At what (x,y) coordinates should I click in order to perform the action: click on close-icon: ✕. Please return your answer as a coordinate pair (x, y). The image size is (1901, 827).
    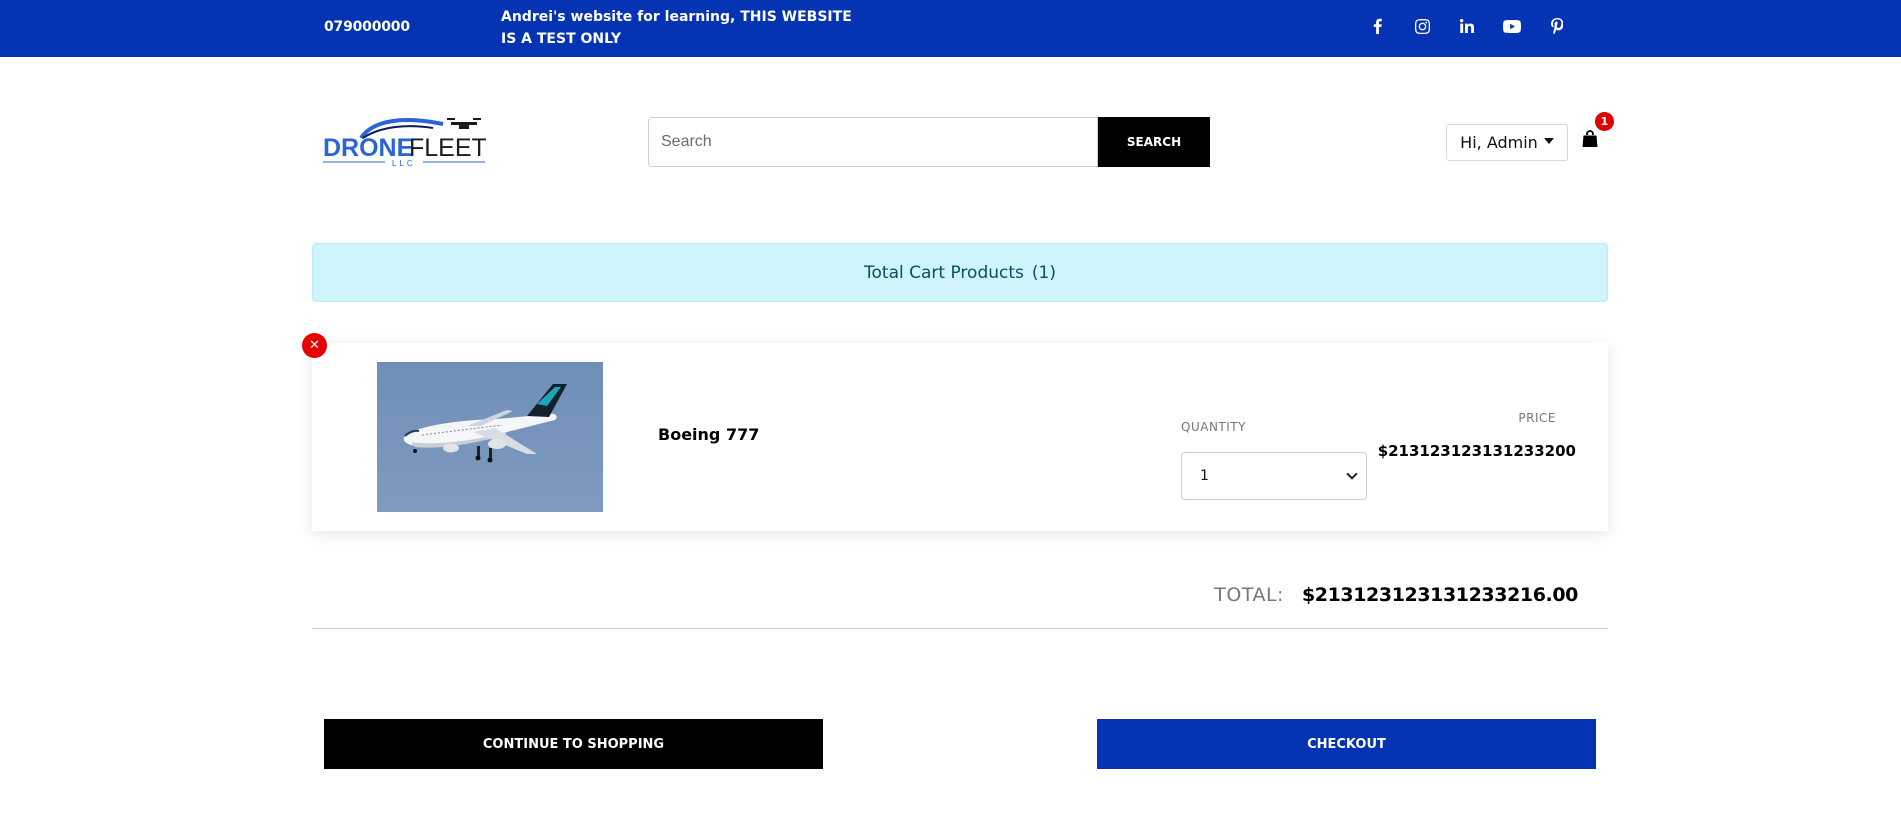
    Looking at the image, I should click on (314, 345).